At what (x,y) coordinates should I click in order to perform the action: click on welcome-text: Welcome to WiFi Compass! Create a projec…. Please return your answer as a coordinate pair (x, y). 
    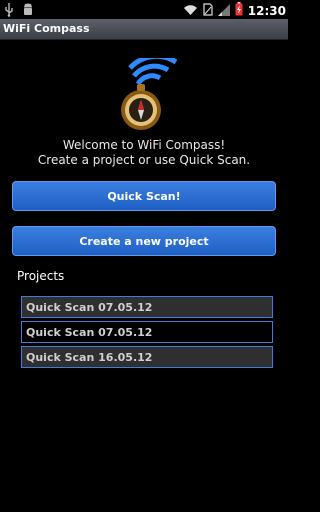
    Looking at the image, I should click on (144, 153).